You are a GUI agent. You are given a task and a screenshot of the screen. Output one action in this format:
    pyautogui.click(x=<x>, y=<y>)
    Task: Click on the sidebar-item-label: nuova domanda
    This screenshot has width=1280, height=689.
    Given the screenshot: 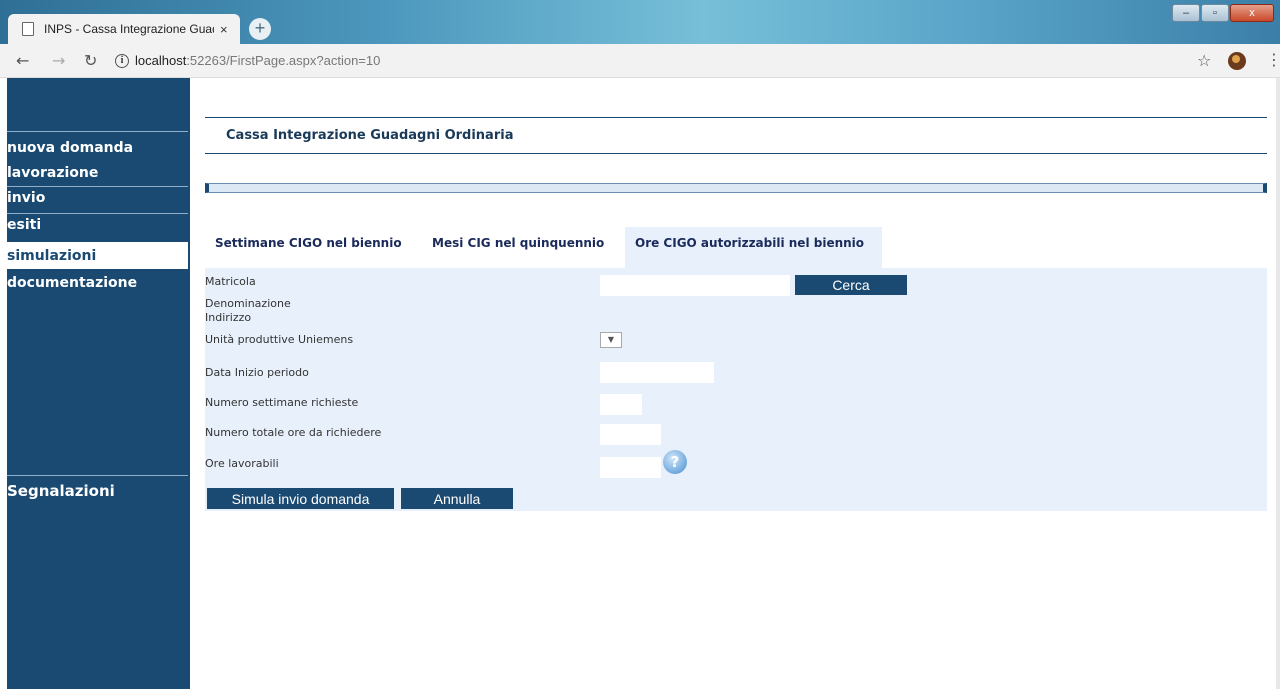 What is the action you would take?
    pyautogui.click(x=70, y=148)
    